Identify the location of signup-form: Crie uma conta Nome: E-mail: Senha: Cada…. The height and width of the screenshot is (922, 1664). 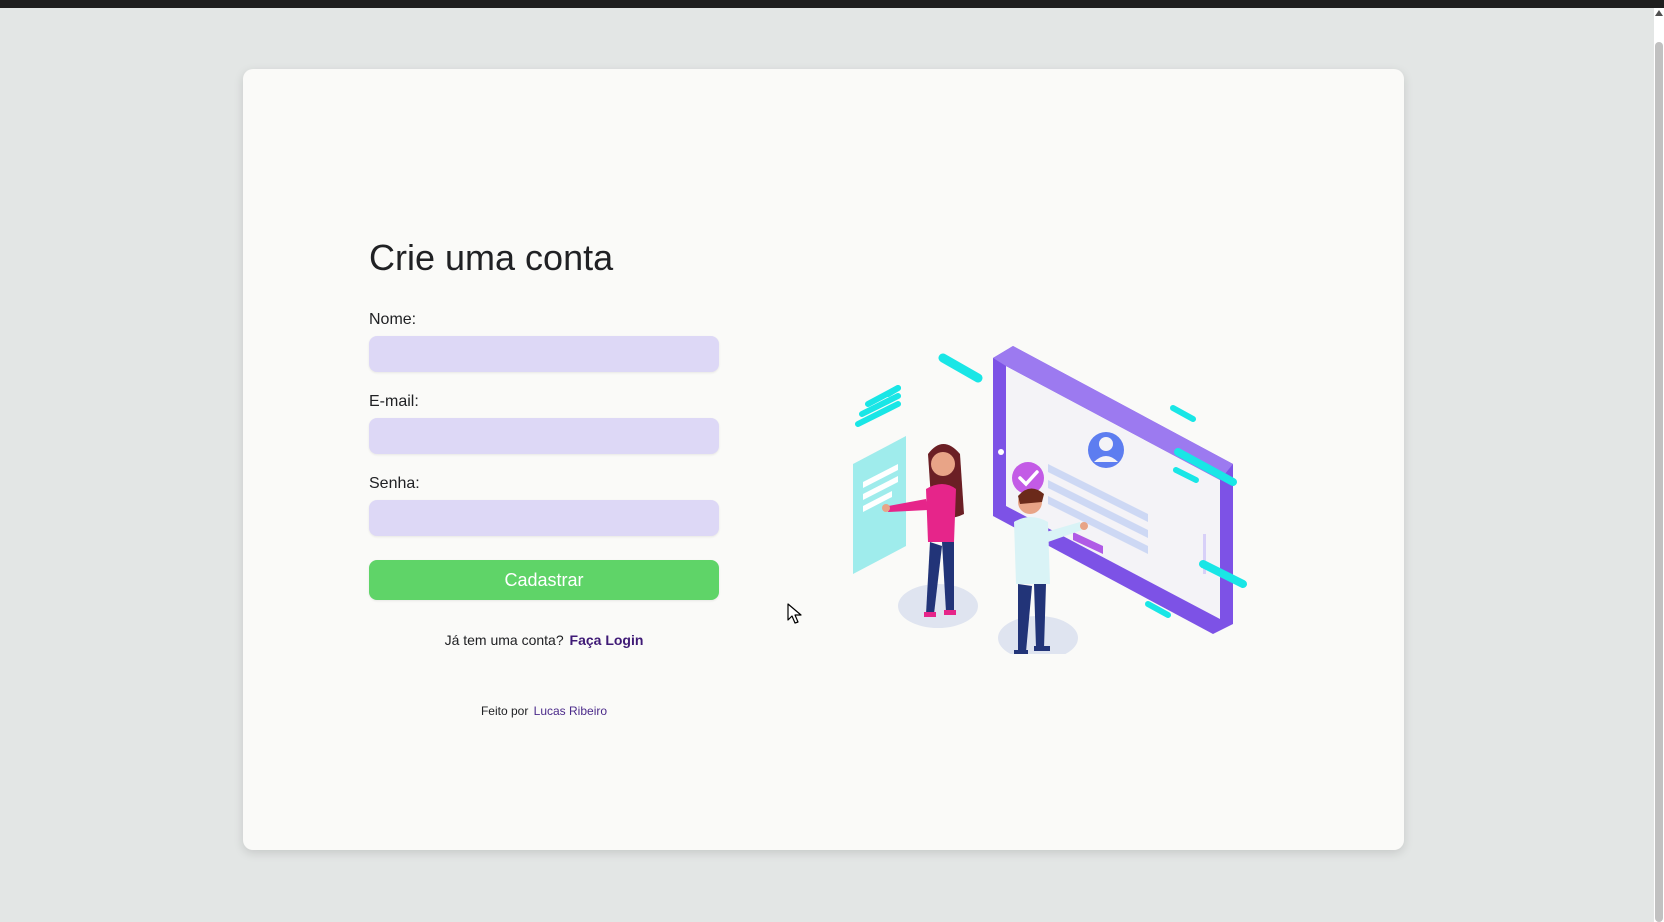
(544, 476).